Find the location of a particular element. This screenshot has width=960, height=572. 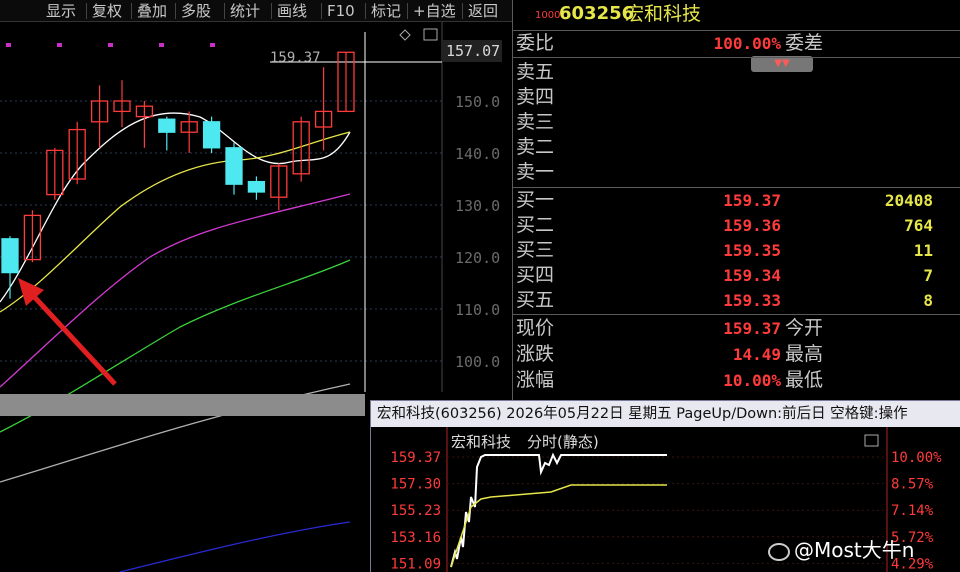

buy-volume: 20408 is located at coordinates (908, 200).